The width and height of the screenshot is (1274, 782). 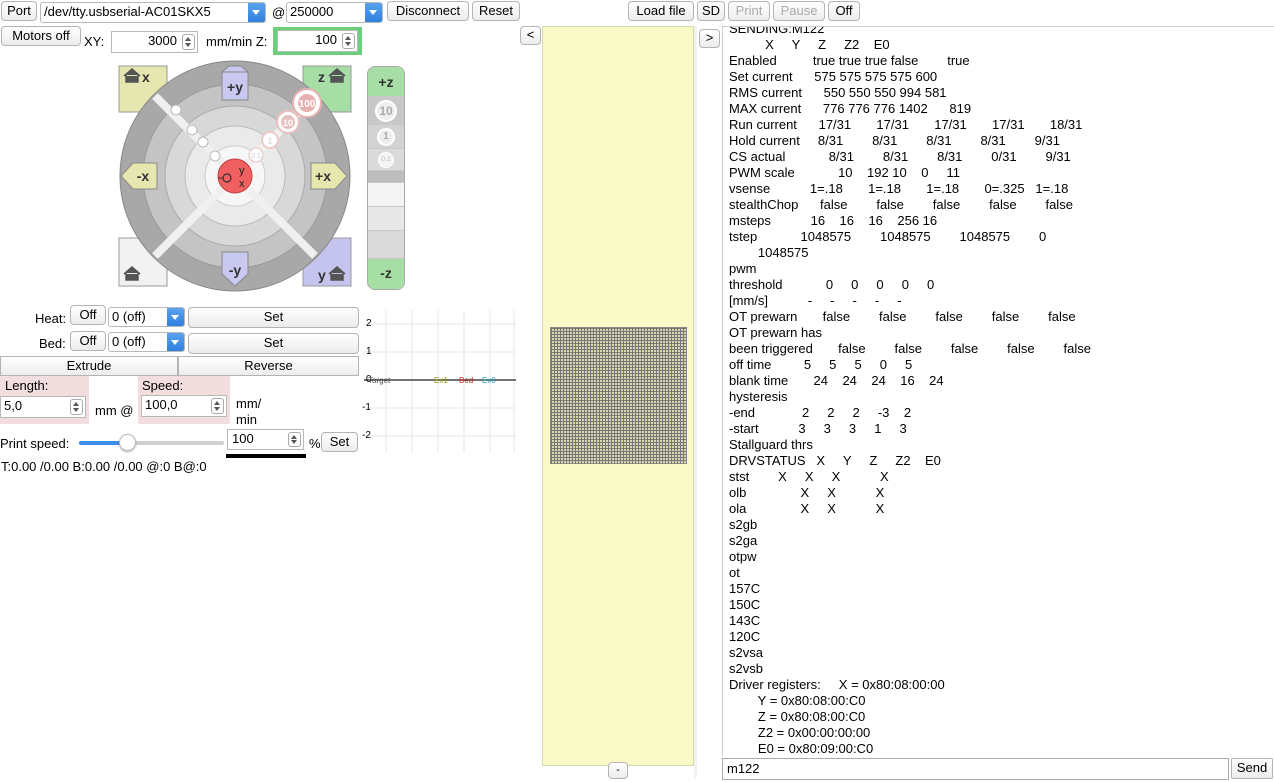 What do you see at coordinates (339, 442) in the screenshot?
I see `print-speed-set-button: Set` at bounding box center [339, 442].